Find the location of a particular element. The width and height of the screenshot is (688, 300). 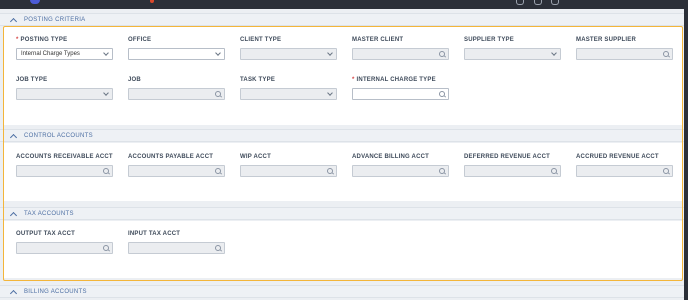

master-supplier-lookup is located at coordinates (624, 54).